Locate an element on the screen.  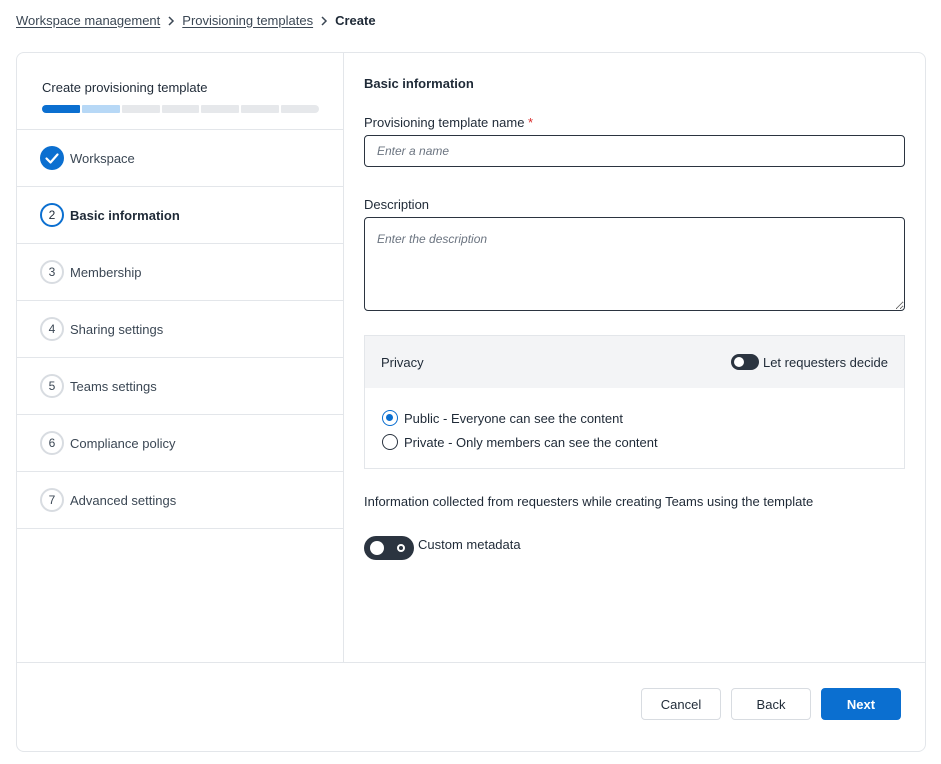
step-number: 6 is located at coordinates (52, 443).